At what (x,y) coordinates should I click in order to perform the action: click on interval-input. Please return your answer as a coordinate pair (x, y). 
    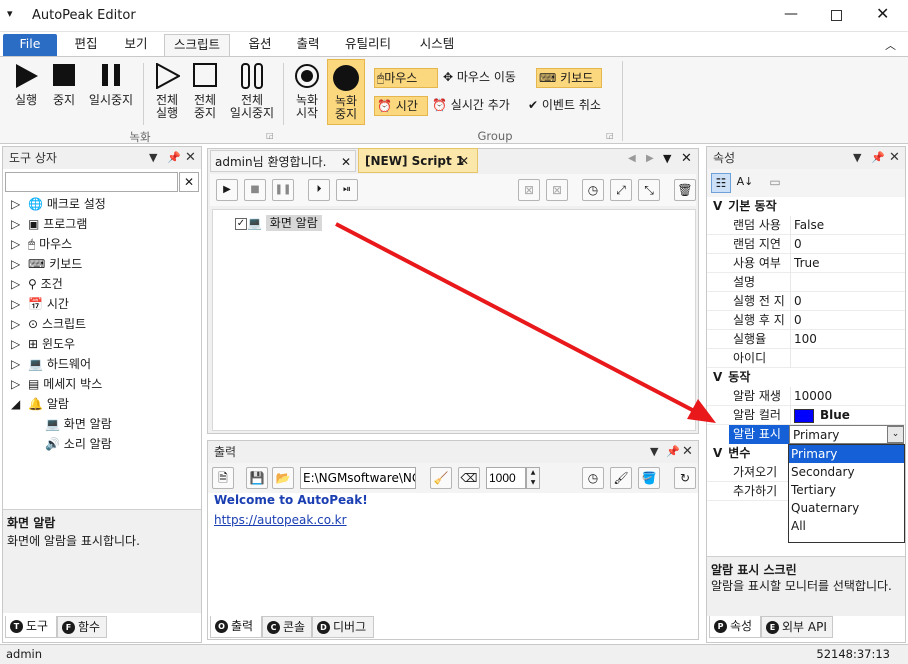
    Looking at the image, I should click on (506, 478).